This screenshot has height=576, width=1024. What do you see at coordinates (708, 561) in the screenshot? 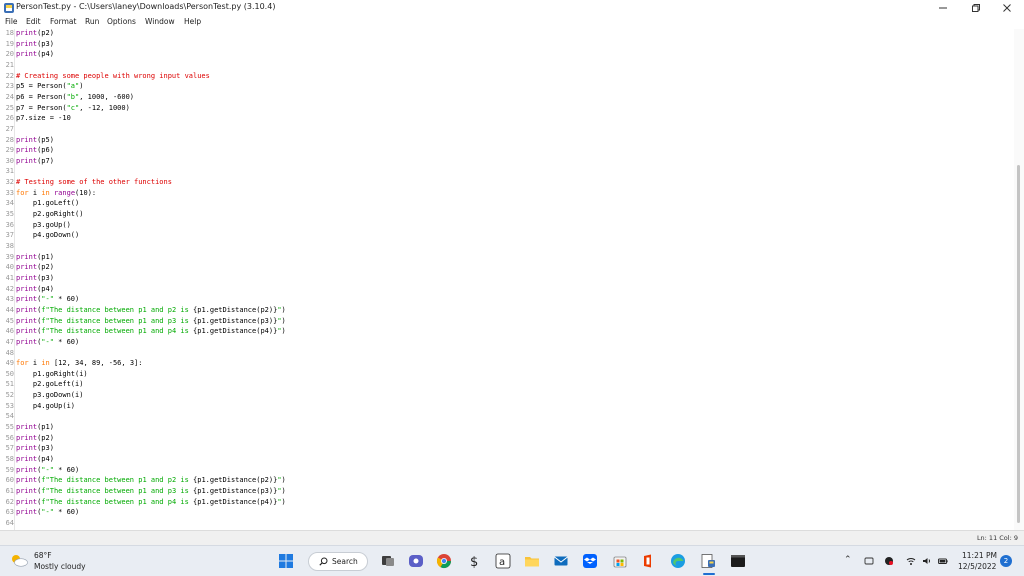
I see `idle-editor-icon` at bounding box center [708, 561].